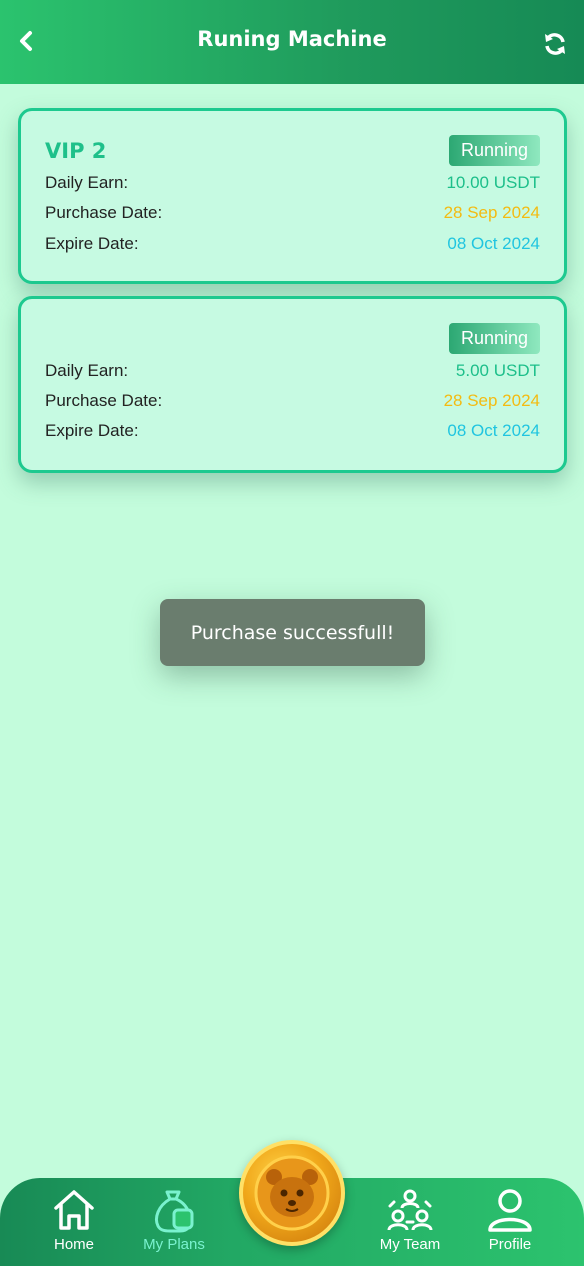 The image size is (584, 1266). What do you see at coordinates (292, 183) in the screenshot?
I see `daily-earn-row: Daily Earn: 10.00 USDT` at bounding box center [292, 183].